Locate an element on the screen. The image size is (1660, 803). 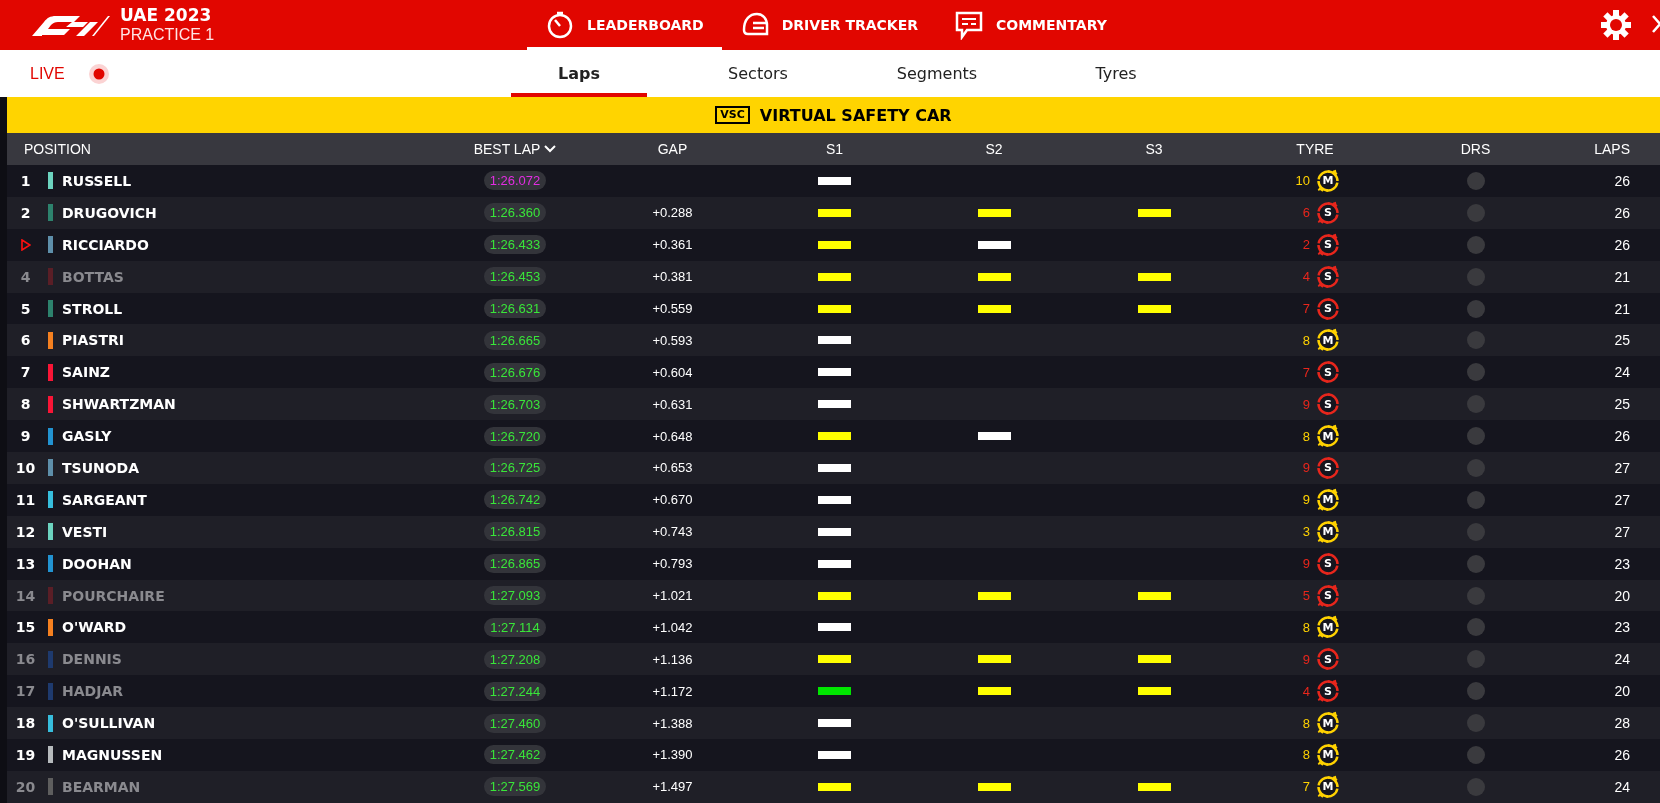
gap-value: +1.390 is located at coordinates (672, 755).